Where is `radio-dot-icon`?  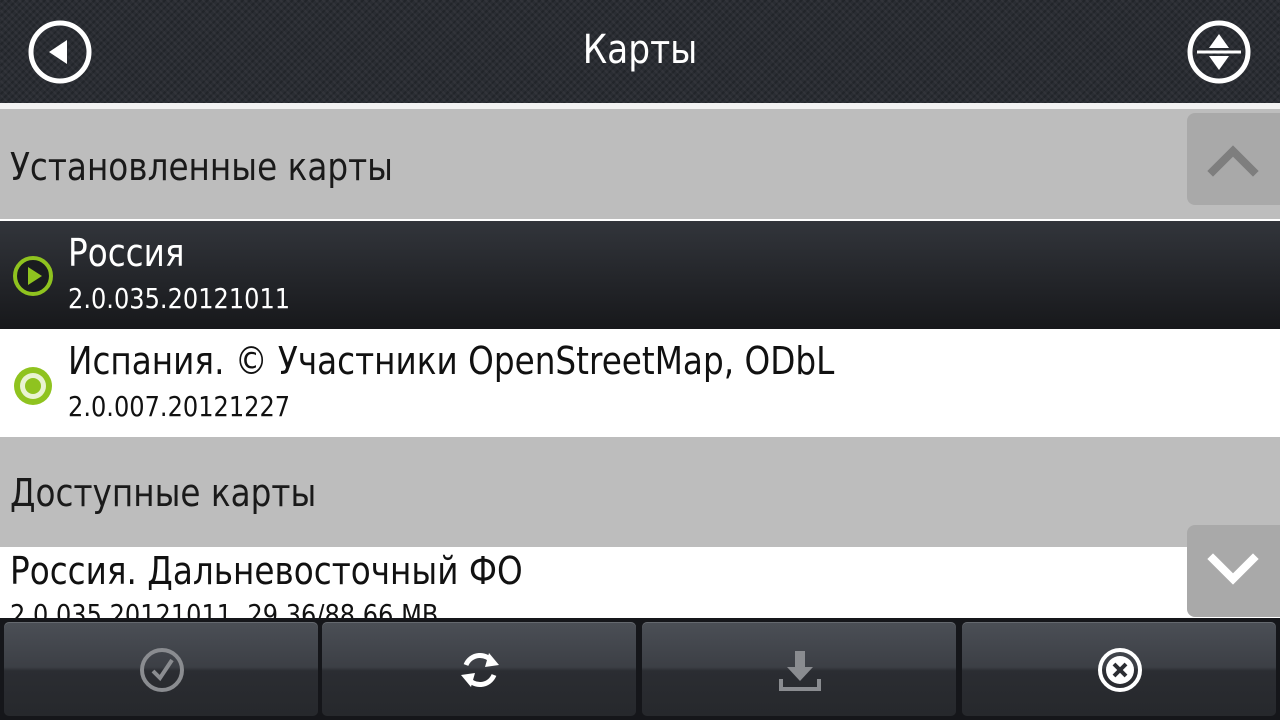 radio-dot-icon is located at coordinates (33, 386).